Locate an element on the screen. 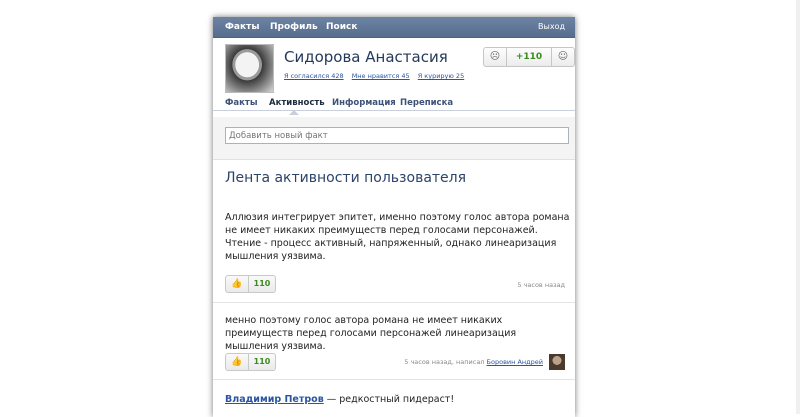  post-time: 5 часов назад, написал is located at coordinates (444, 362).